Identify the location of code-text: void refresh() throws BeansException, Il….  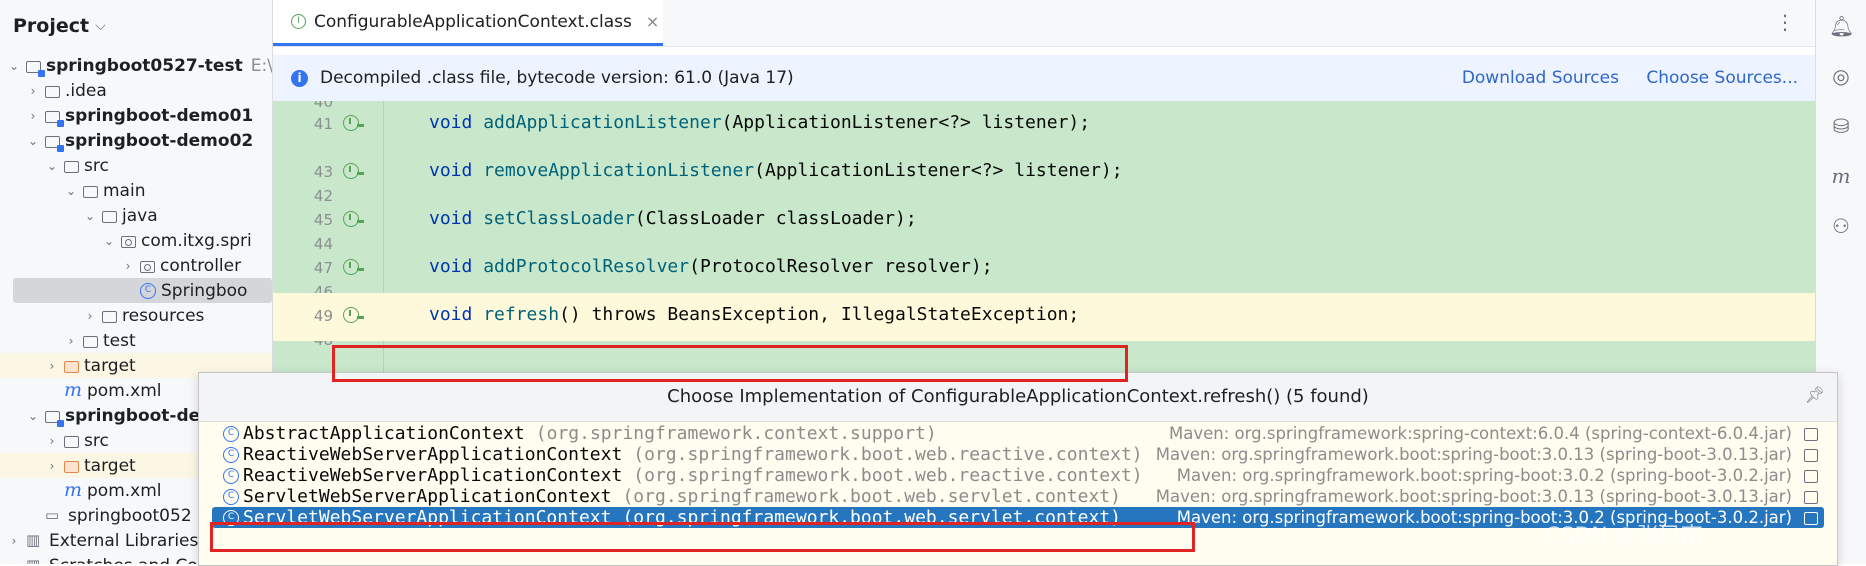
(754, 314).